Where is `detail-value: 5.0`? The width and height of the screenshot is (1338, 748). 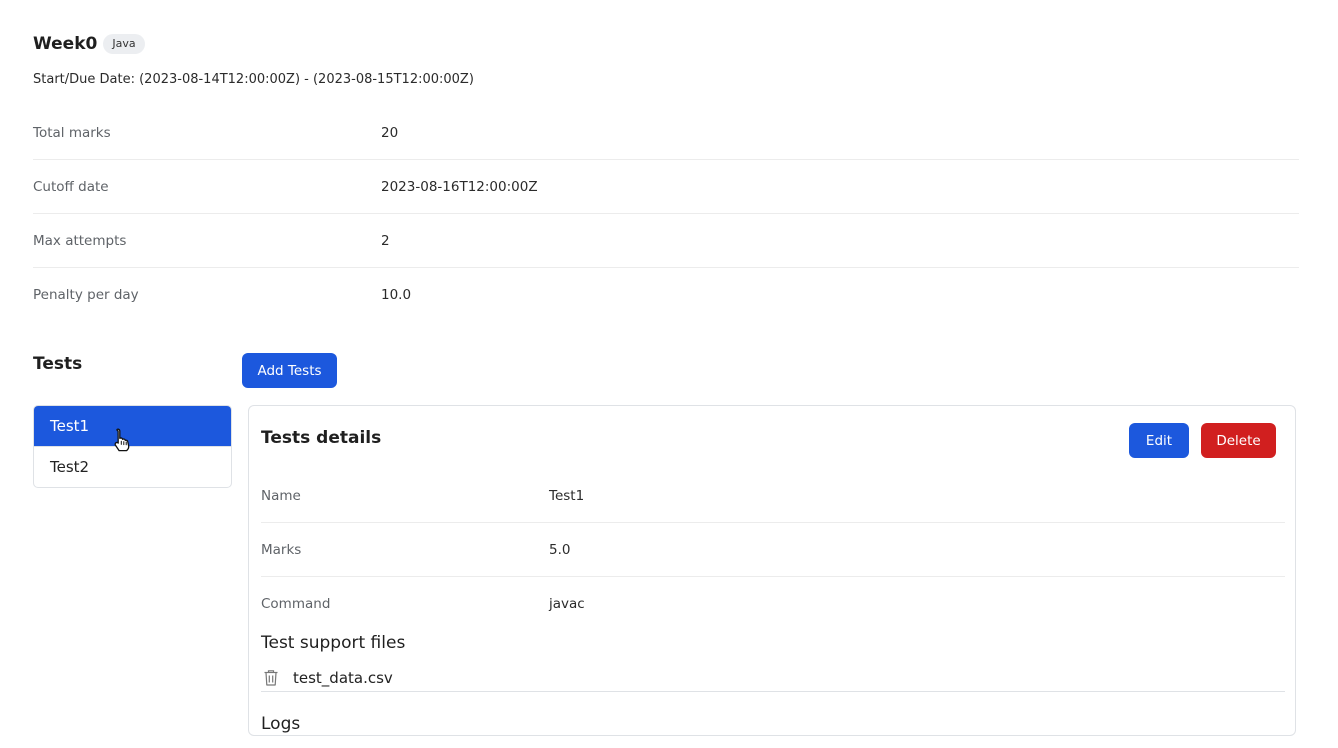
detail-value: 5.0 is located at coordinates (560, 549).